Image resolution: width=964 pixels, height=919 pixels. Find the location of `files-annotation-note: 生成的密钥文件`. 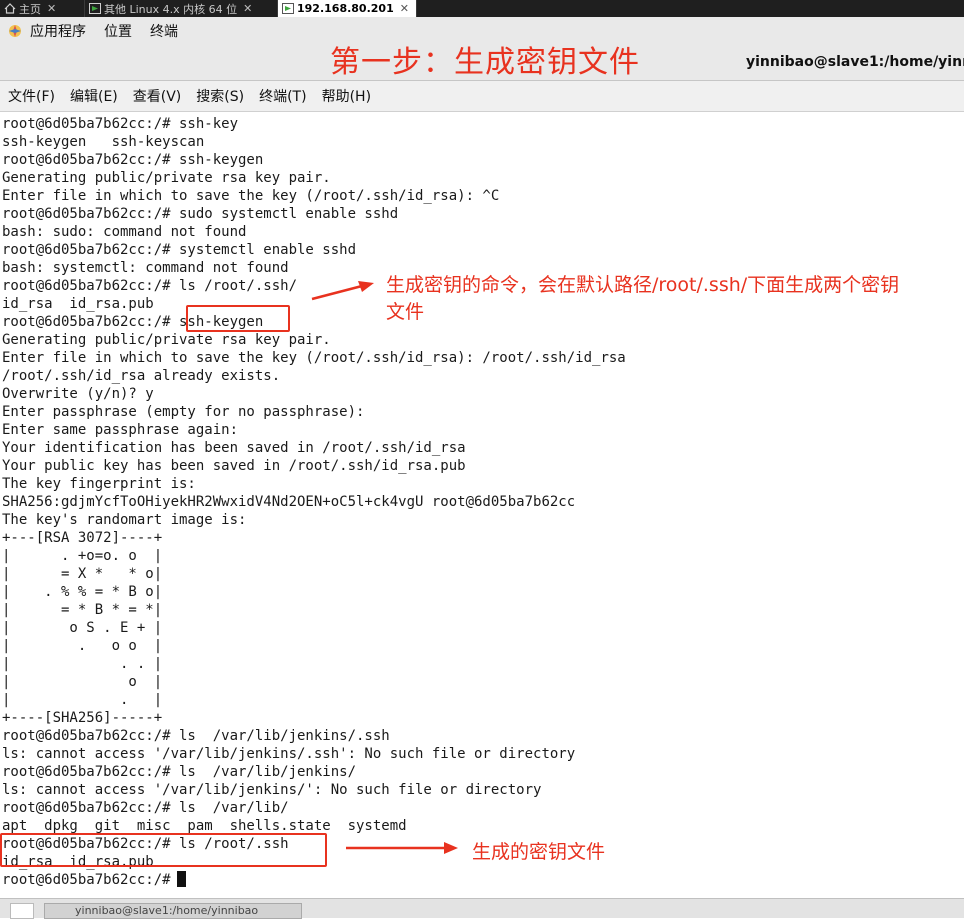

files-annotation-note: 生成的密钥文件 is located at coordinates (539, 852).